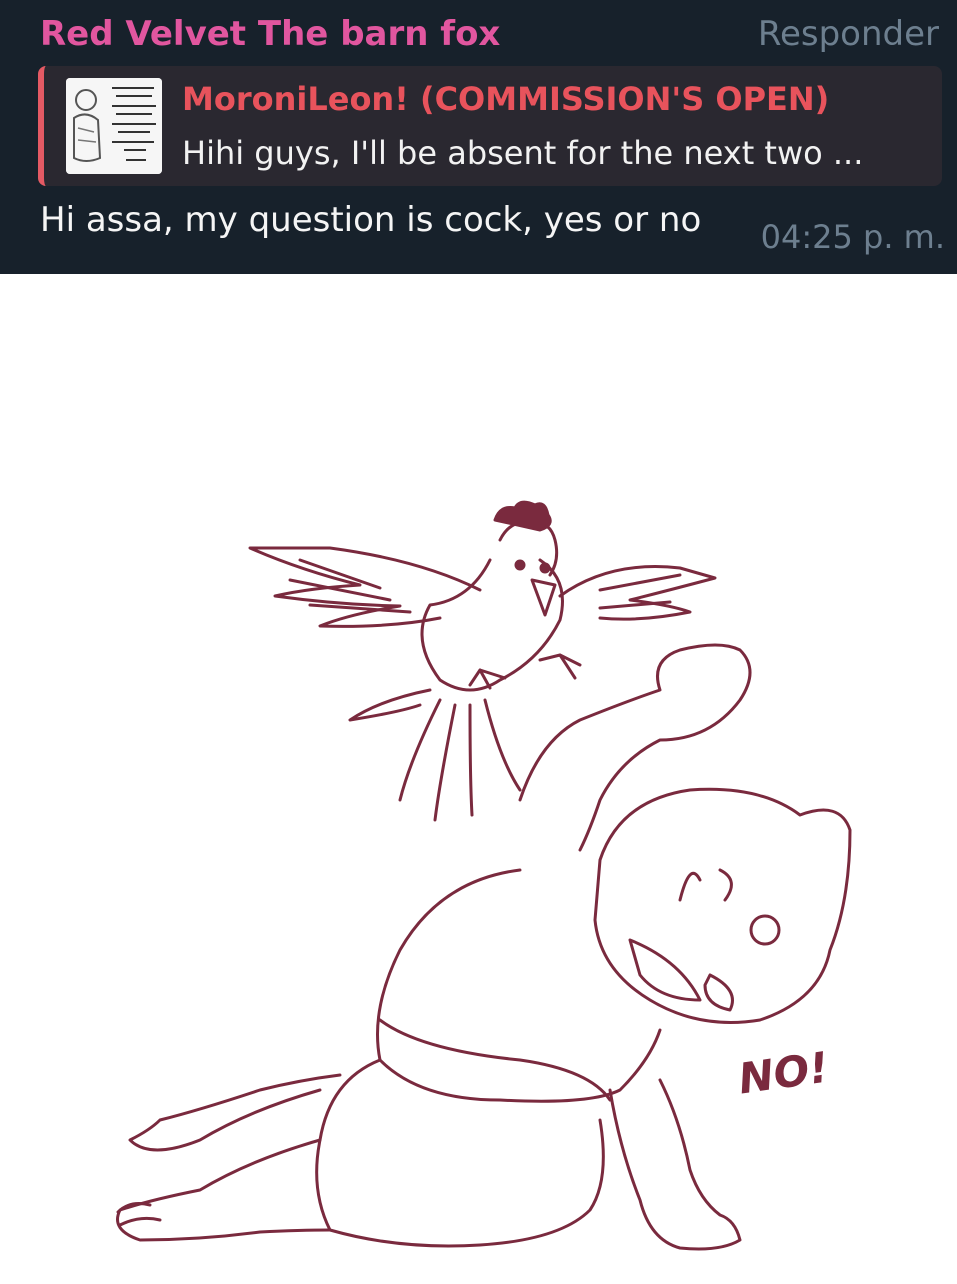 This screenshot has height=1284, width=957. Describe the element at coordinates (482, 661) in the screenshot. I see `rooster-drawing` at that location.